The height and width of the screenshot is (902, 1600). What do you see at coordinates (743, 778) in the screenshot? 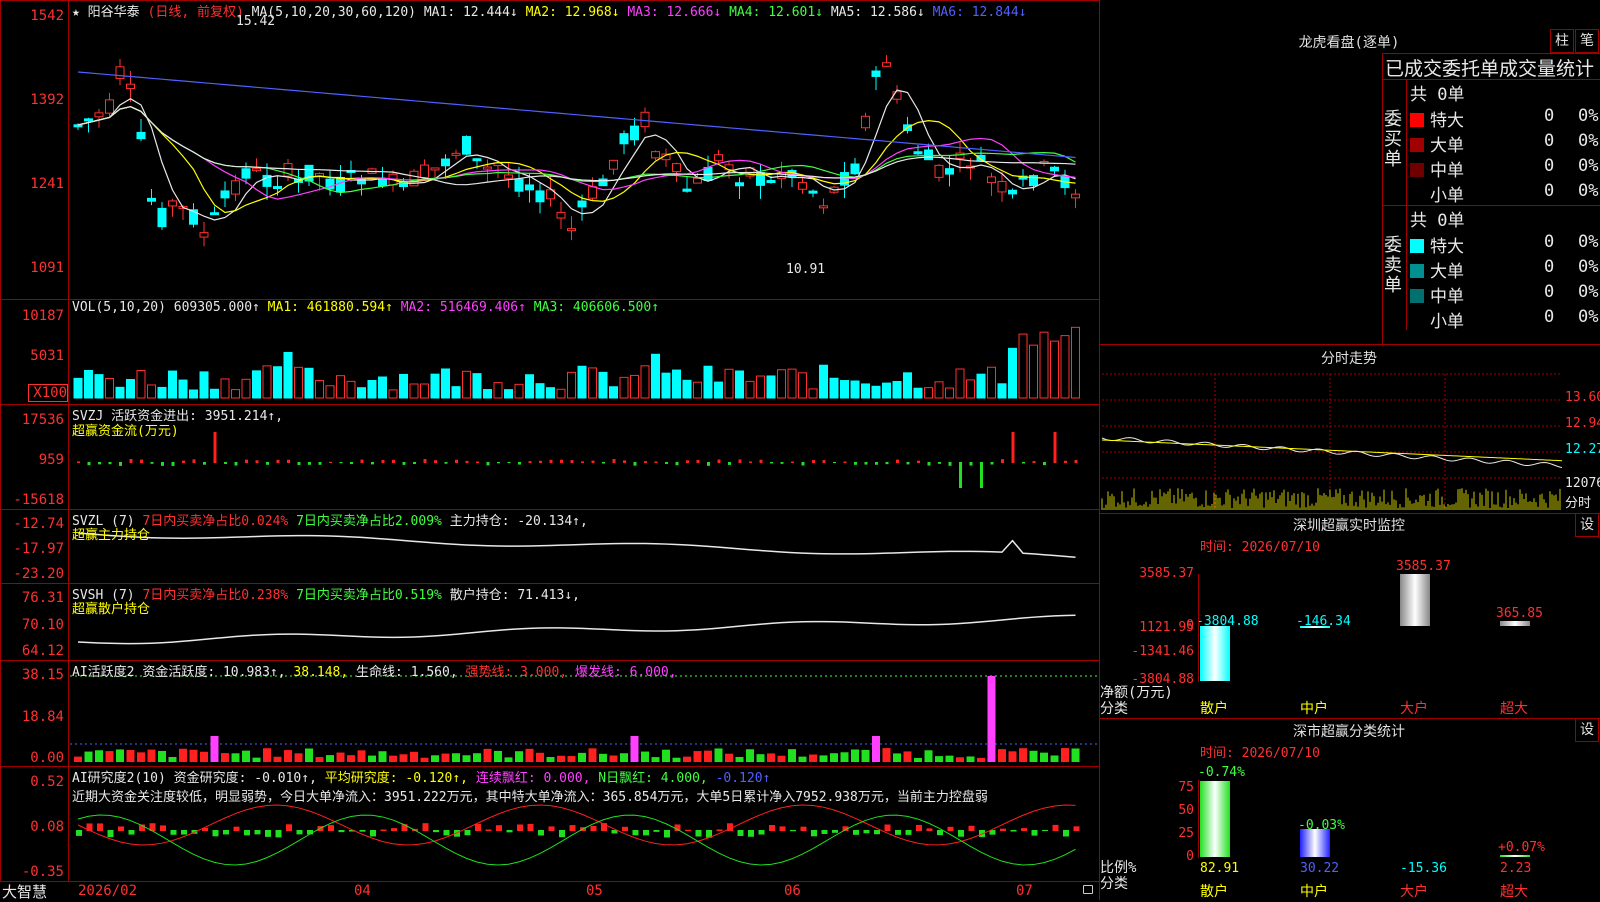
I see `ai-research-e: -0.120↑` at bounding box center [743, 778].